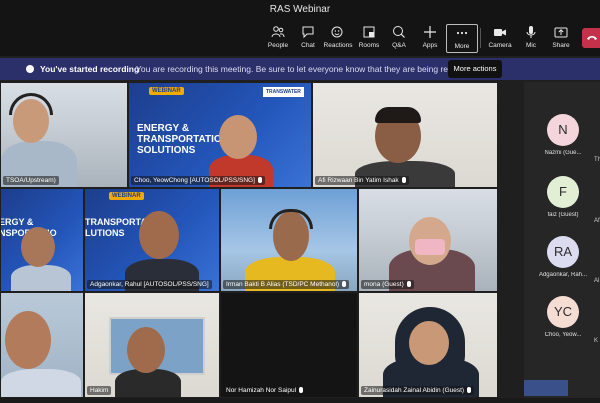  I want to click on video-tile: TSOA/Upstream), so click(64, 135).